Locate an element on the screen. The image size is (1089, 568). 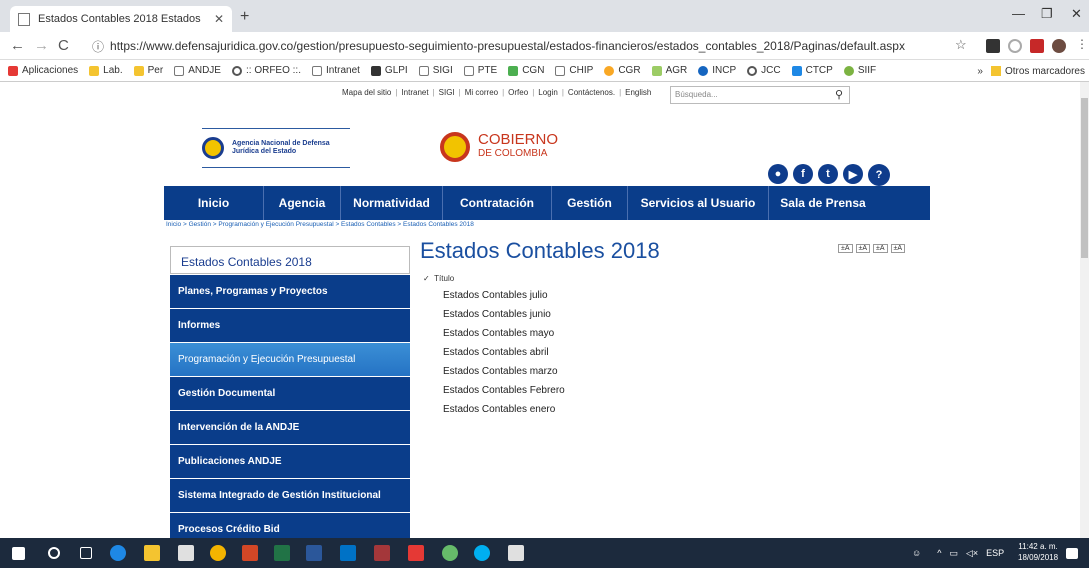
reload-icon: C is located at coordinates (63, 45).